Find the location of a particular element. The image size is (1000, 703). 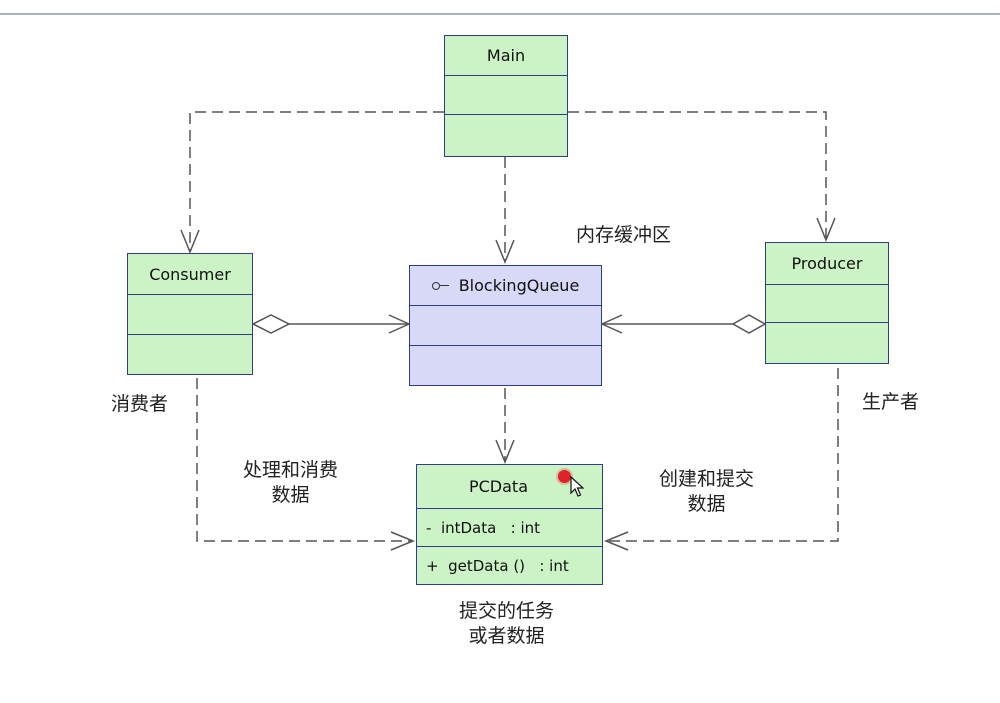

interface-icon is located at coordinates (440, 285).